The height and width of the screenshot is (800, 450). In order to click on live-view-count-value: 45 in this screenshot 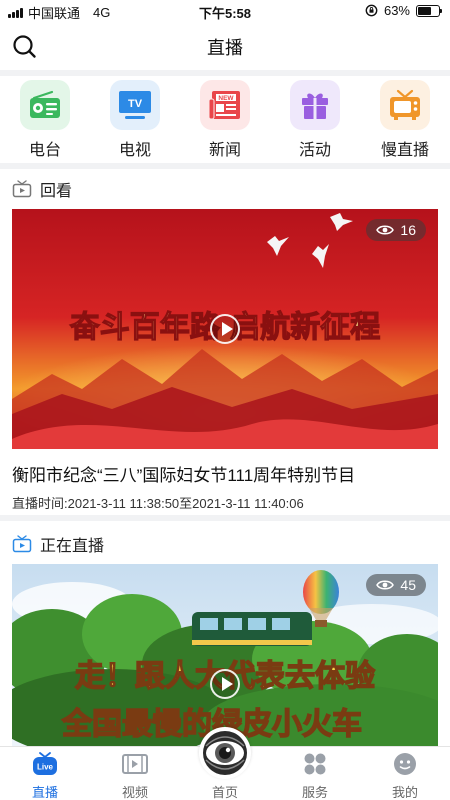, I will do `click(408, 585)`.